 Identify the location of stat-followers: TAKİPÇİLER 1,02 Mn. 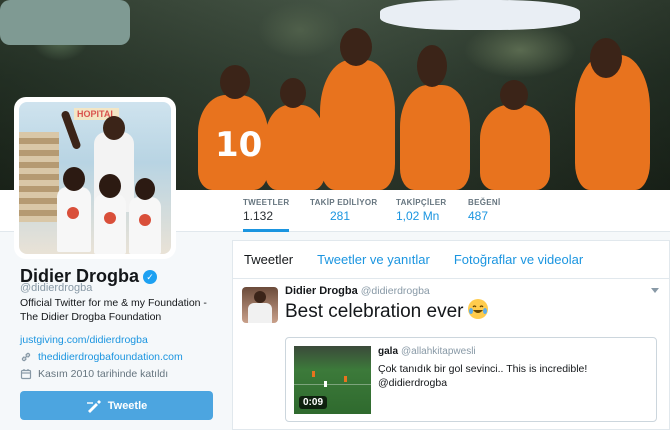
(421, 210).